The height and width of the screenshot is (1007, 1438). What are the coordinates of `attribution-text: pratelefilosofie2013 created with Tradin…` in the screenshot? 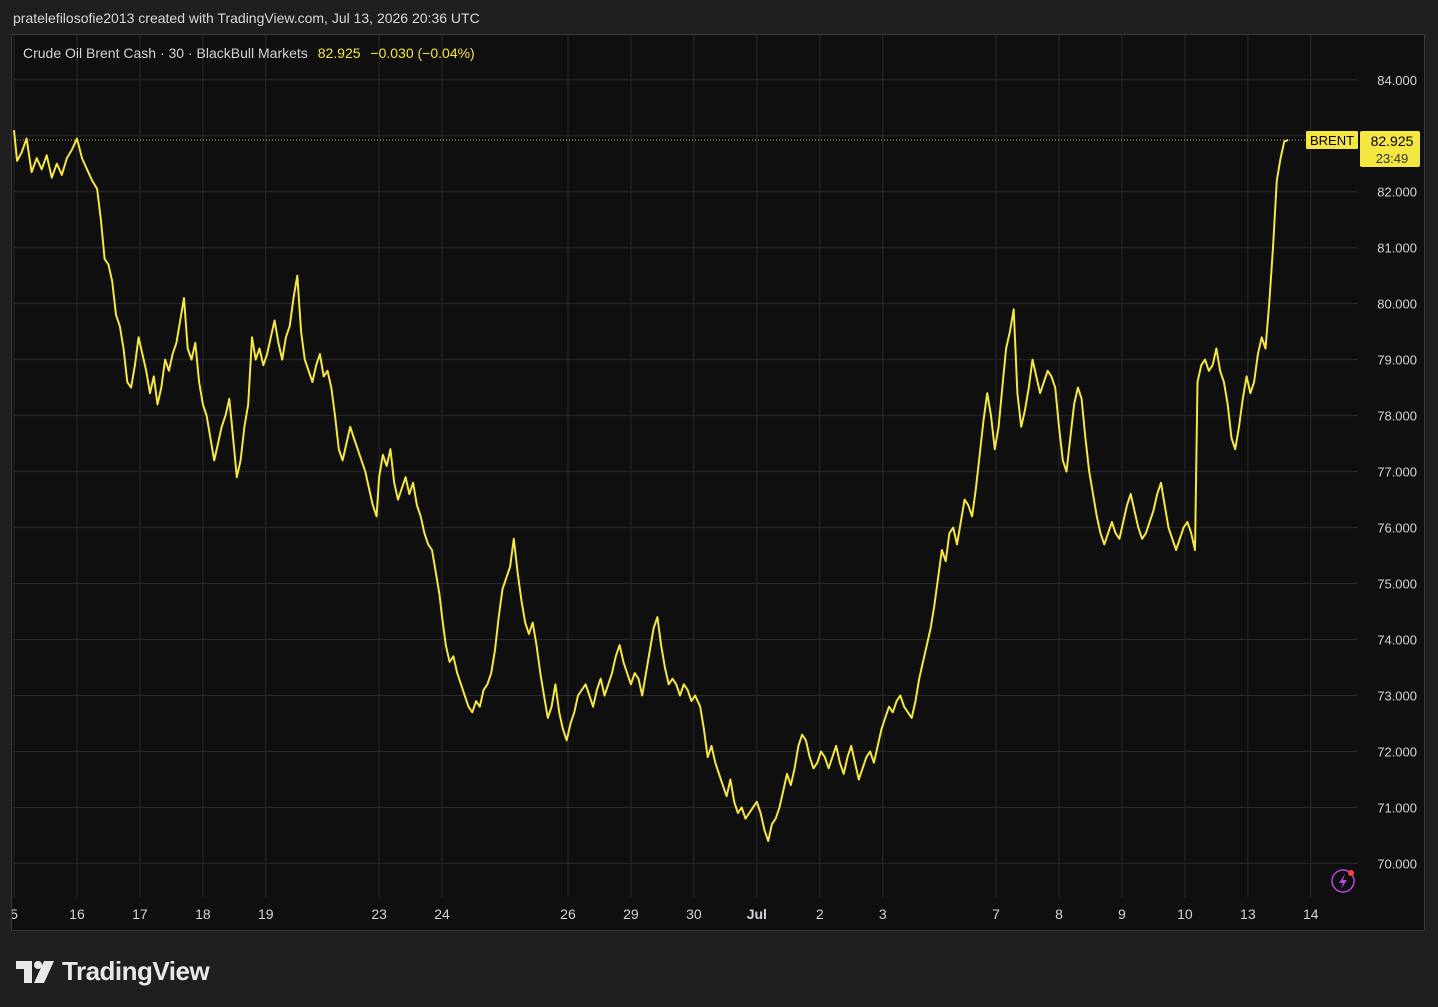 It's located at (246, 18).